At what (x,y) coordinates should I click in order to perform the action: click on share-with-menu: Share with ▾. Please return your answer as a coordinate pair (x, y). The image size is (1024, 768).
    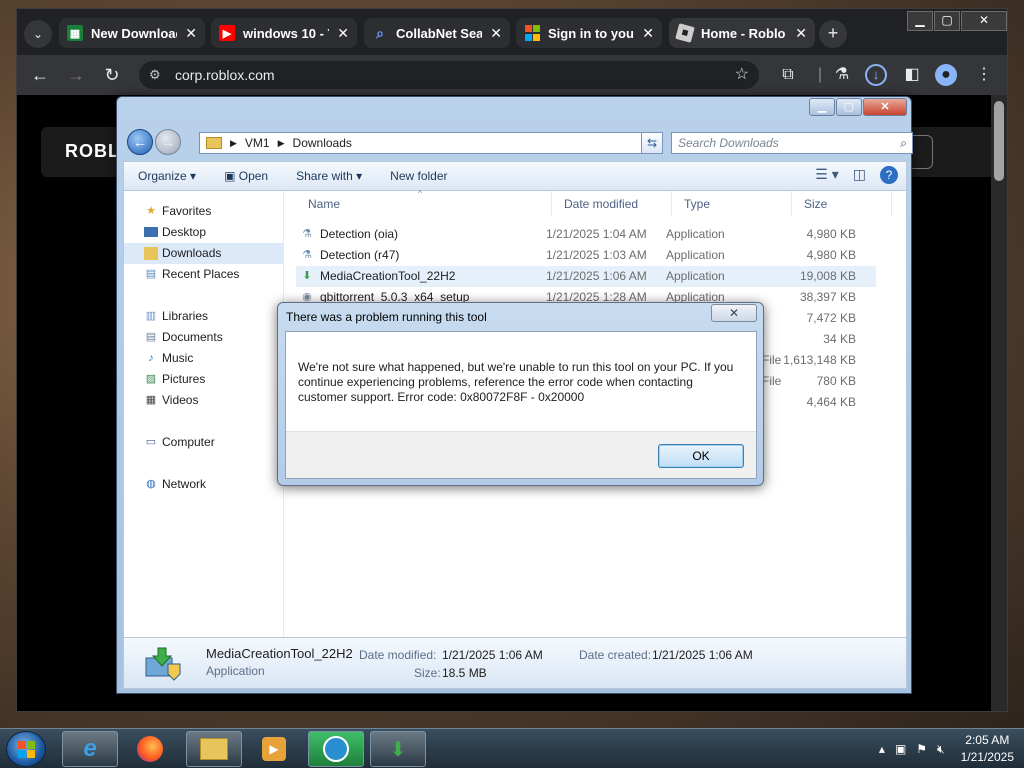
    Looking at the image, I should click on (329, 176).